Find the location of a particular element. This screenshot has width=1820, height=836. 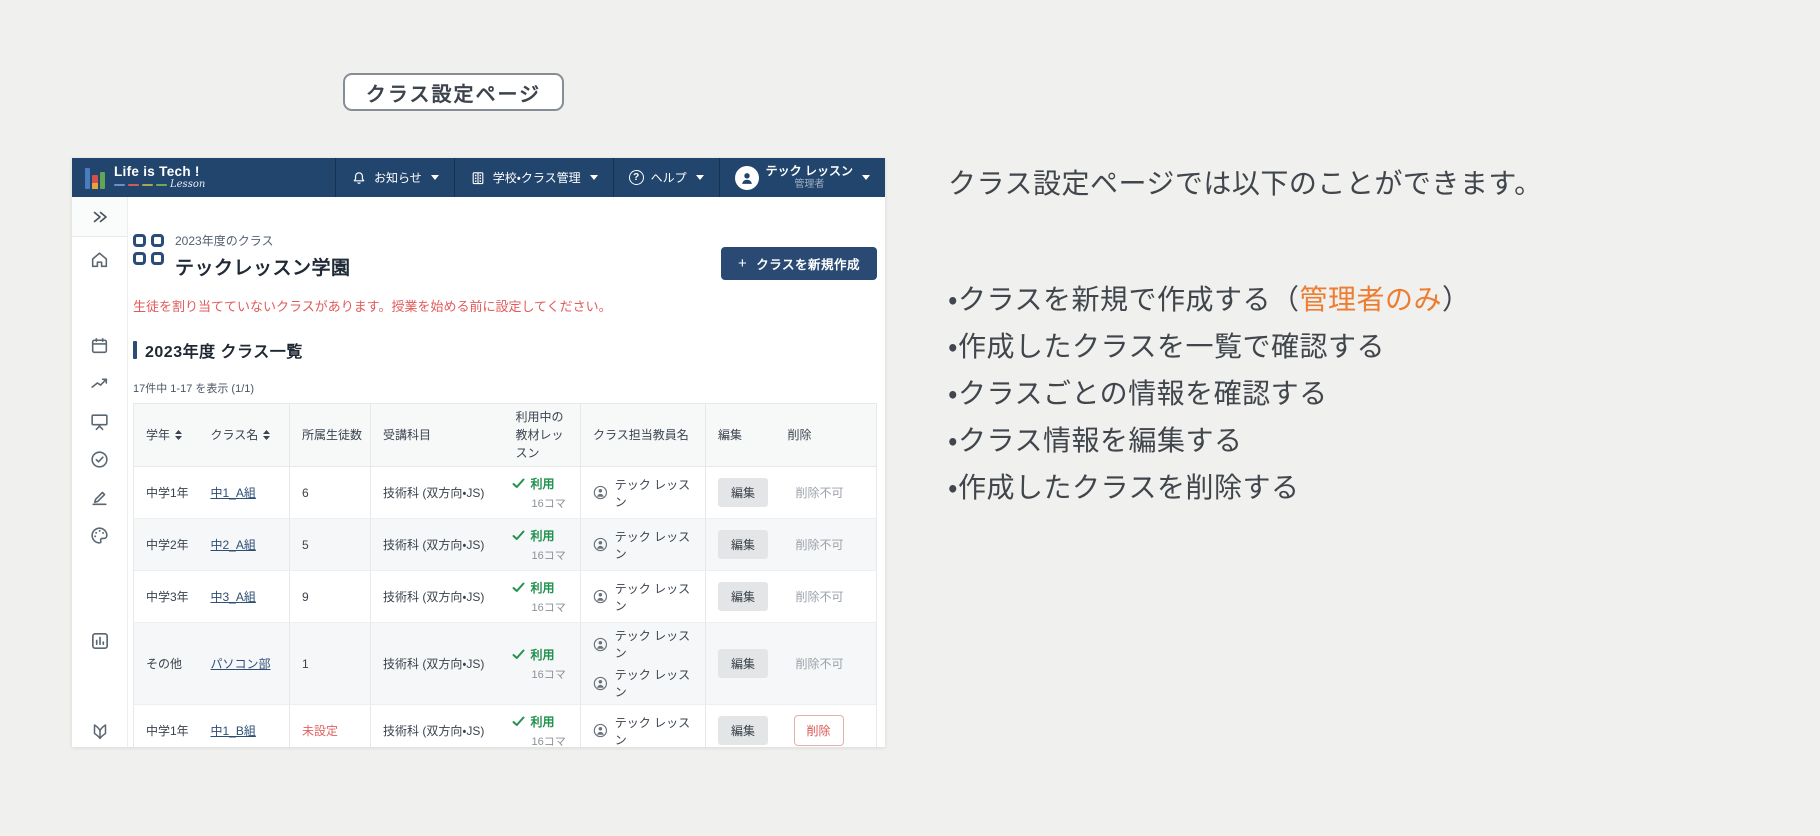

class-name-link: 中1_B組 is located at coordinates (233, 731).